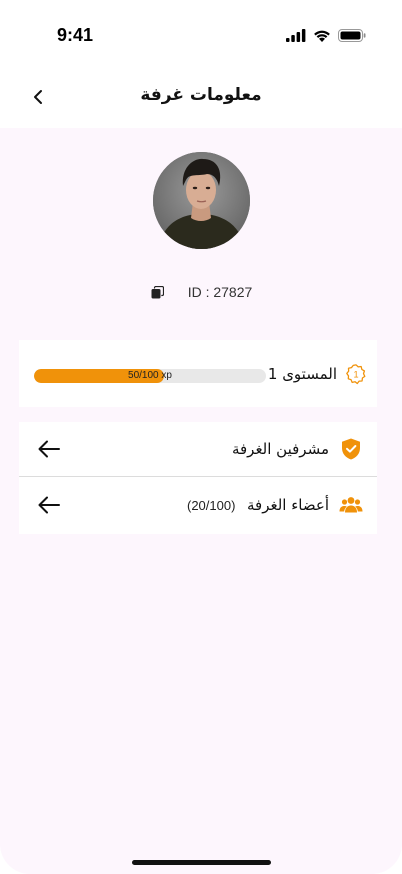 The width and height of the screenshot is (402, 874). What do you see at coordinates (351, 505) in the screenshot?
I see `users-icon` at bounding box center [351, 505].